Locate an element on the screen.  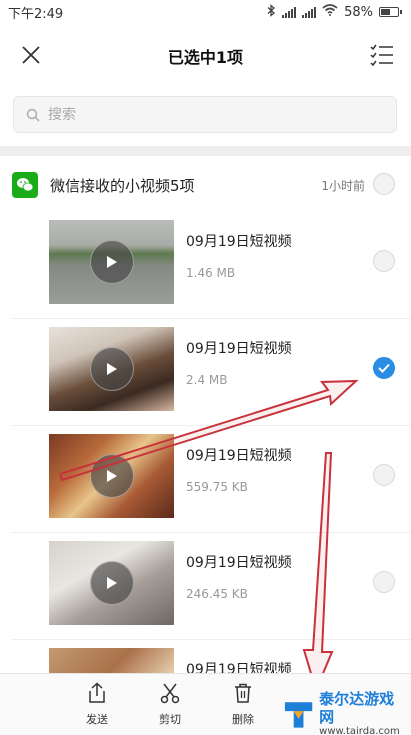
search-bar is located at coordinates (205, 114).